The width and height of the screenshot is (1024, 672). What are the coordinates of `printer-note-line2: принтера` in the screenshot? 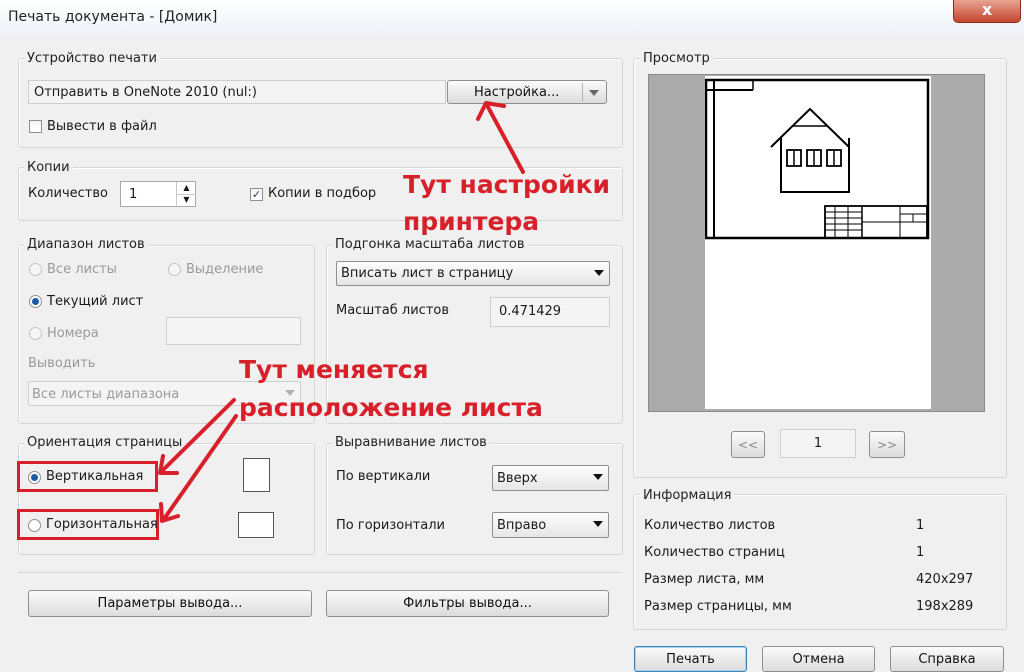 It's located at (471, 221).